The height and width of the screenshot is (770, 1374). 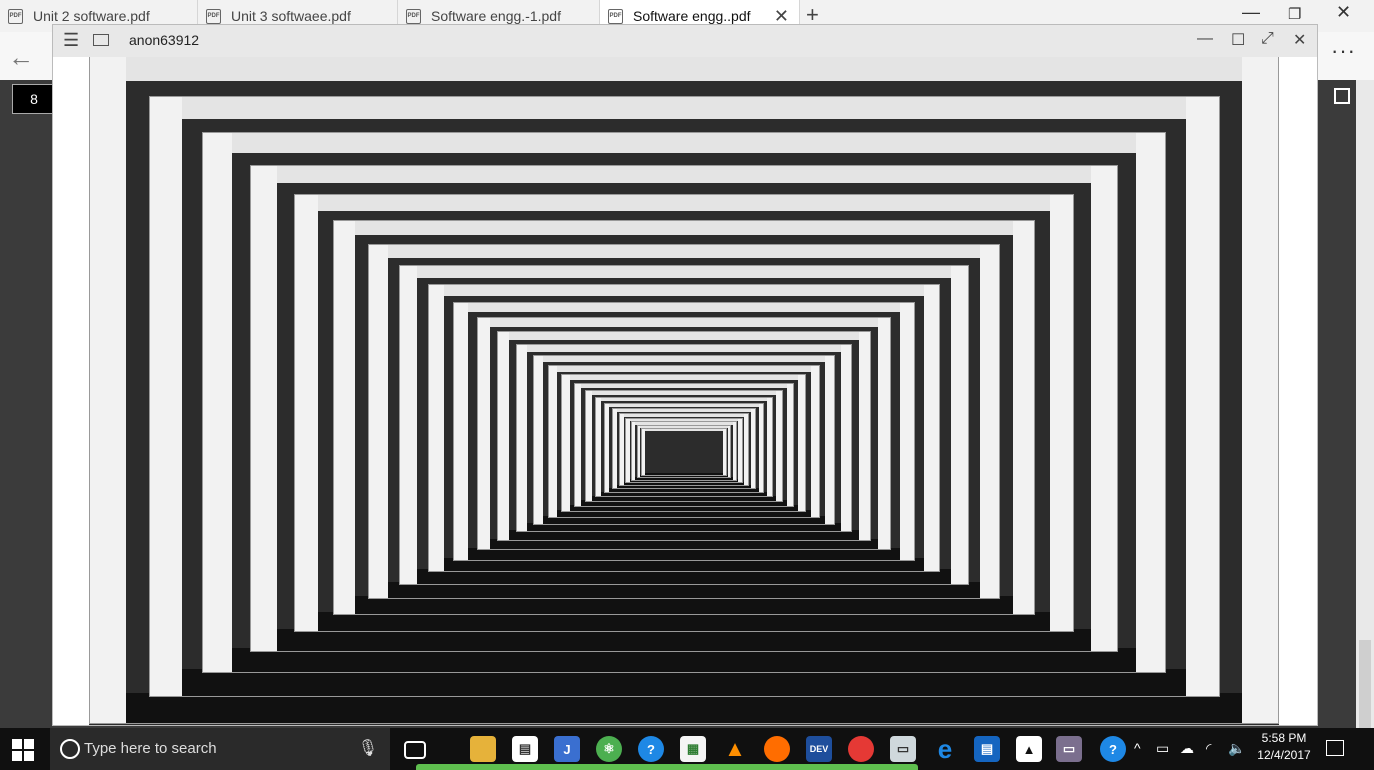 I want to click on close-window-icon: ✕, so click(x=1343, y=12).